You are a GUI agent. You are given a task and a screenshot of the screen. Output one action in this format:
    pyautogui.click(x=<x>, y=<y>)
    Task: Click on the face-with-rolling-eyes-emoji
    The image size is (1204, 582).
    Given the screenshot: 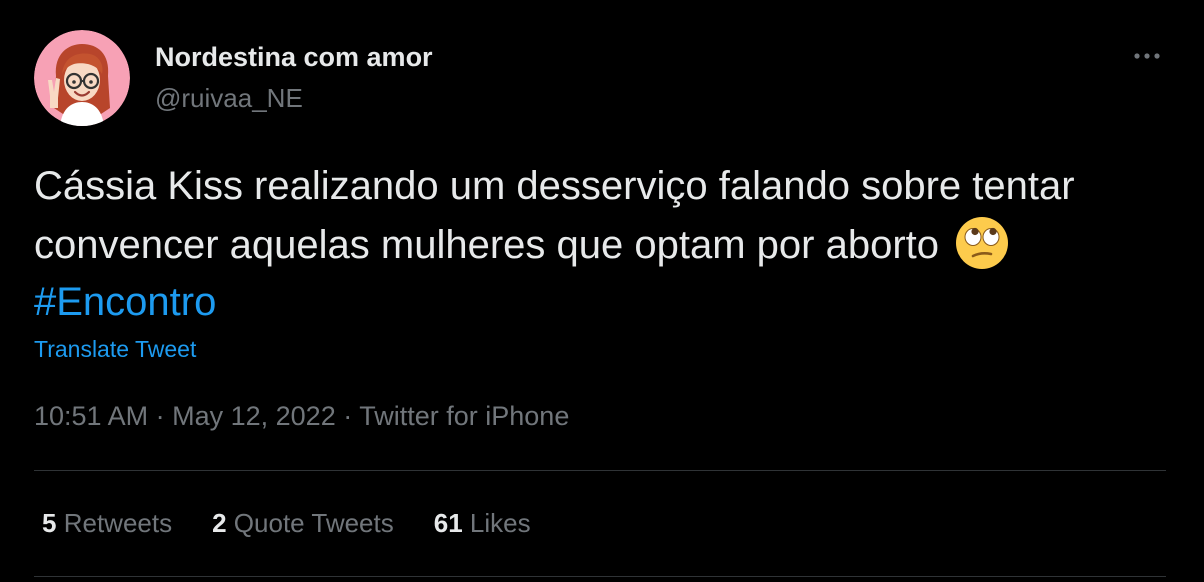 What is the action you would take?
    pyautogui.click(x=982, y=243)
    